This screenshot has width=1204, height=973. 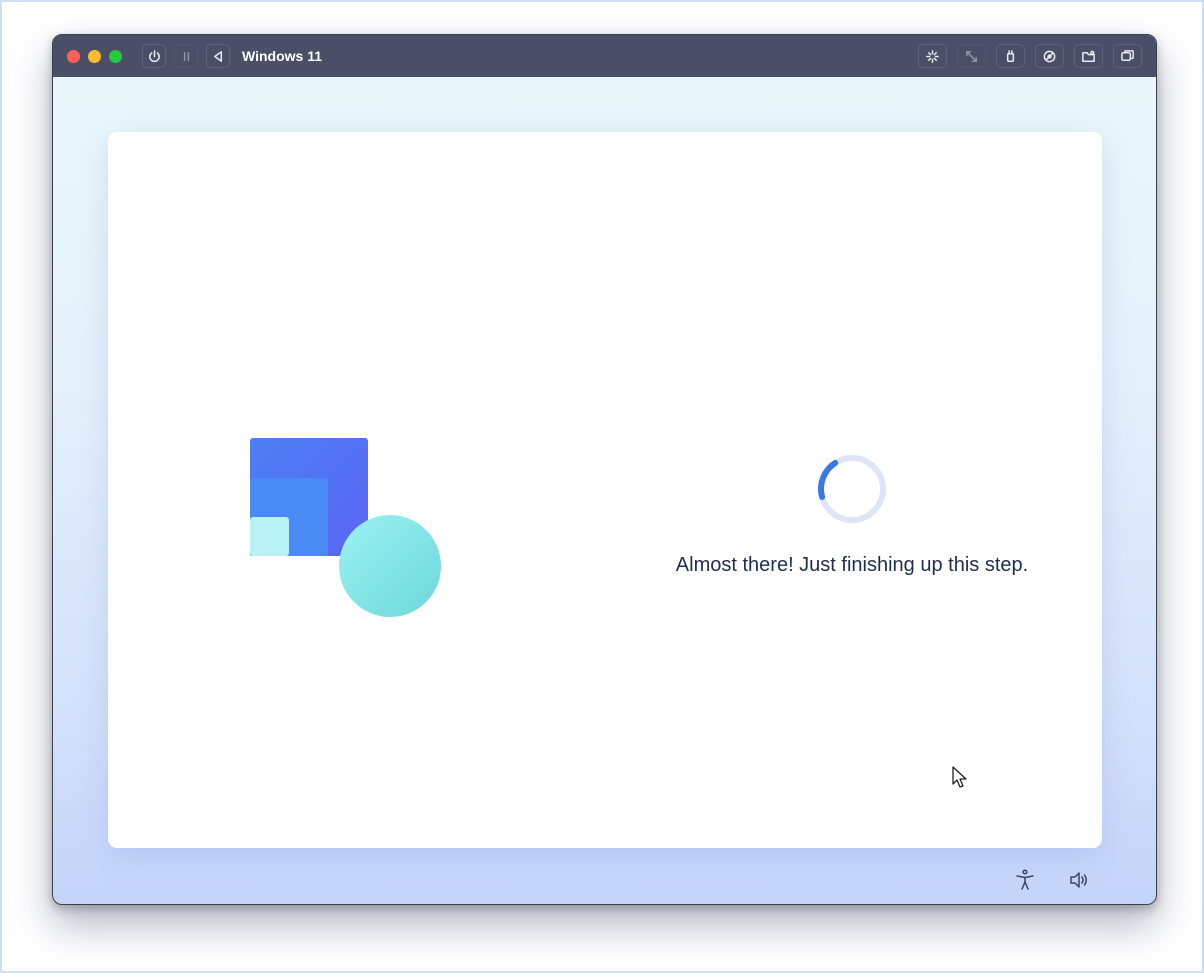 What do you see at coordinates (115, 56) in the screenshot?
I see `maximize-window-button` at bounding box center [115, 56].